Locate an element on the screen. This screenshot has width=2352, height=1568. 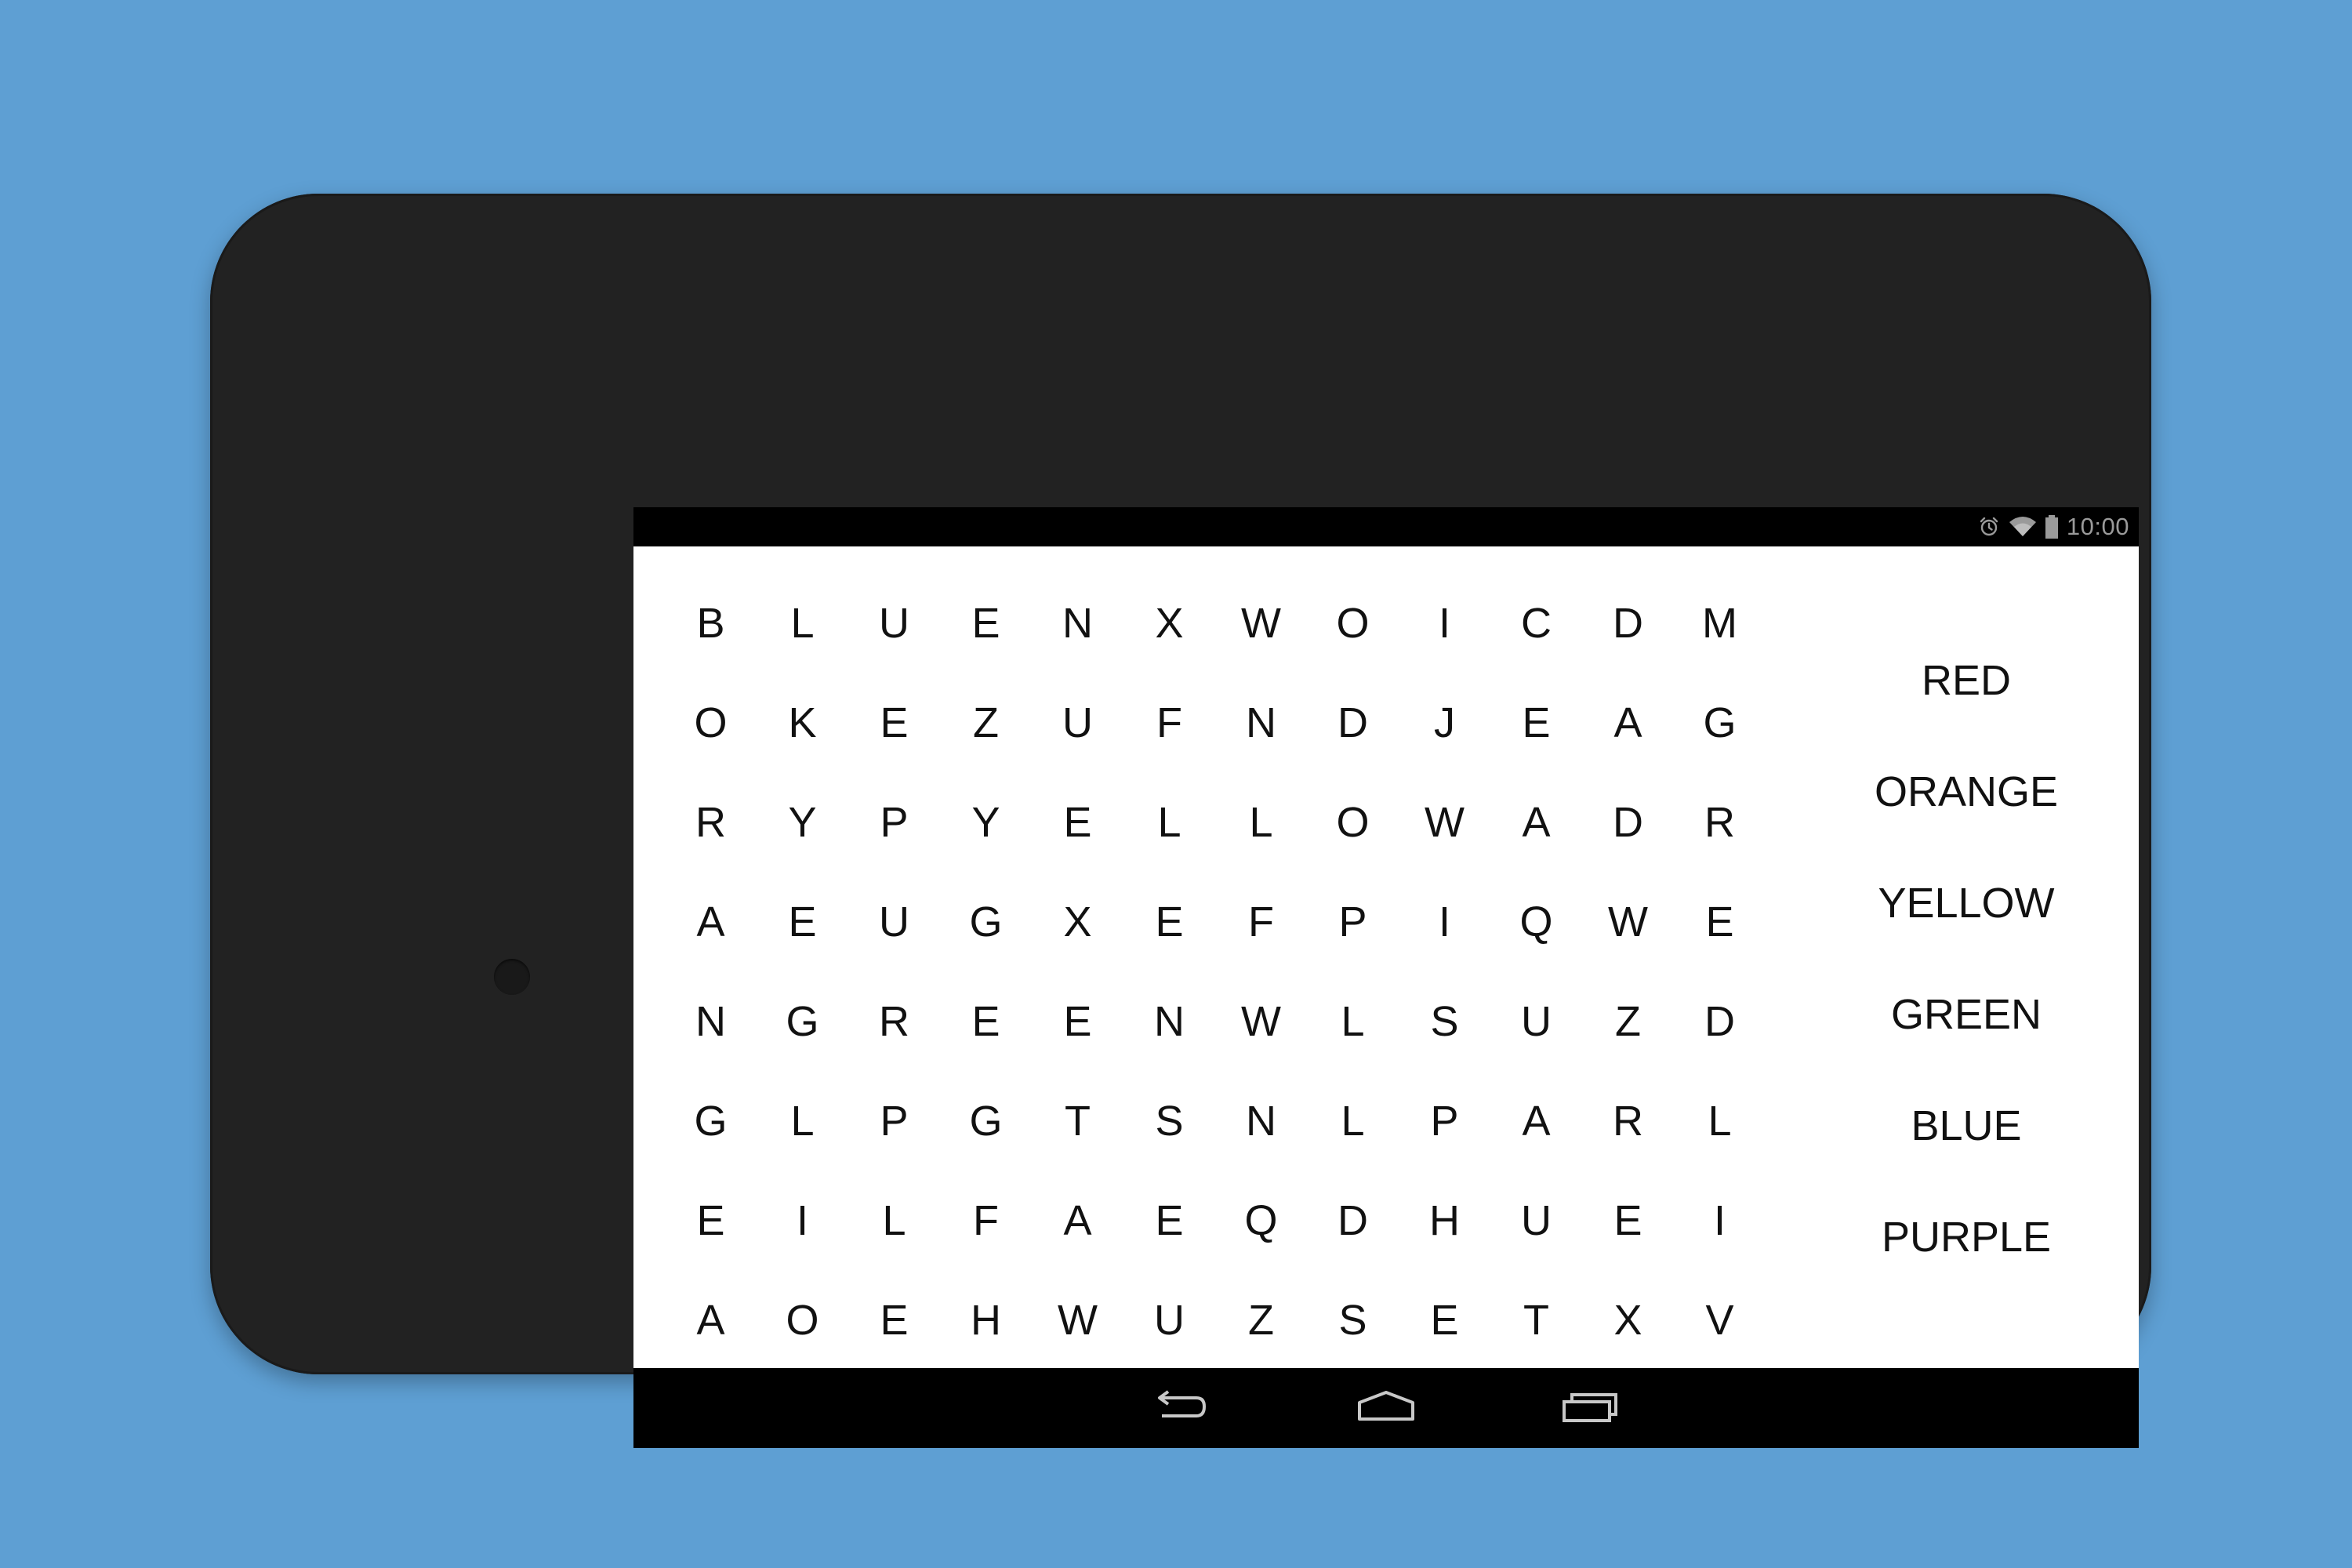
grid-cell: J is located at coordinates (1444, 722).